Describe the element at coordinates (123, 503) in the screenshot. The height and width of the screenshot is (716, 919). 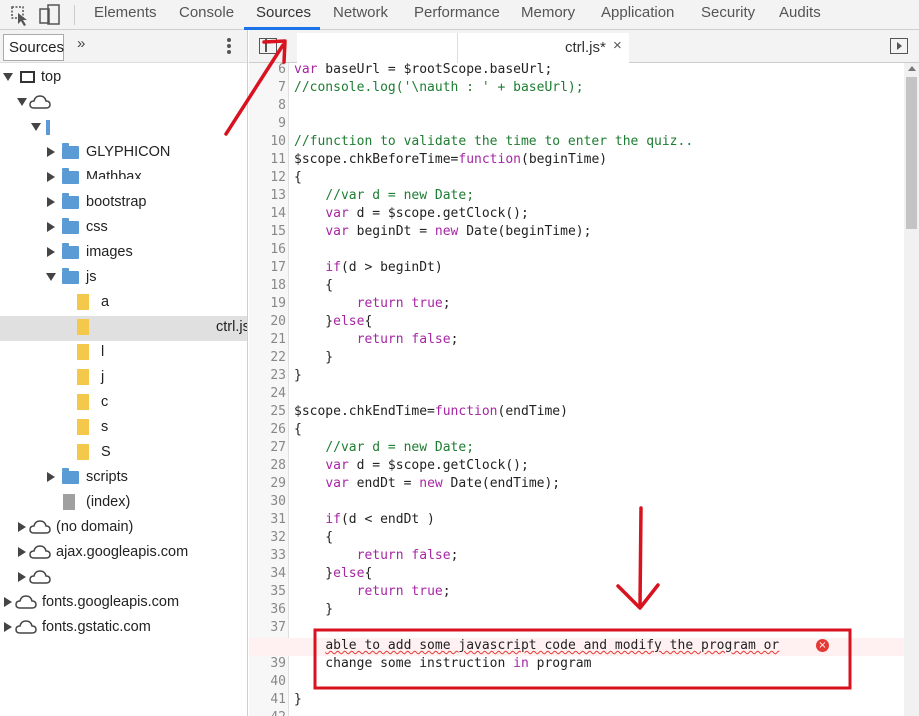
I see `tree-item-index: (index)` at that location.